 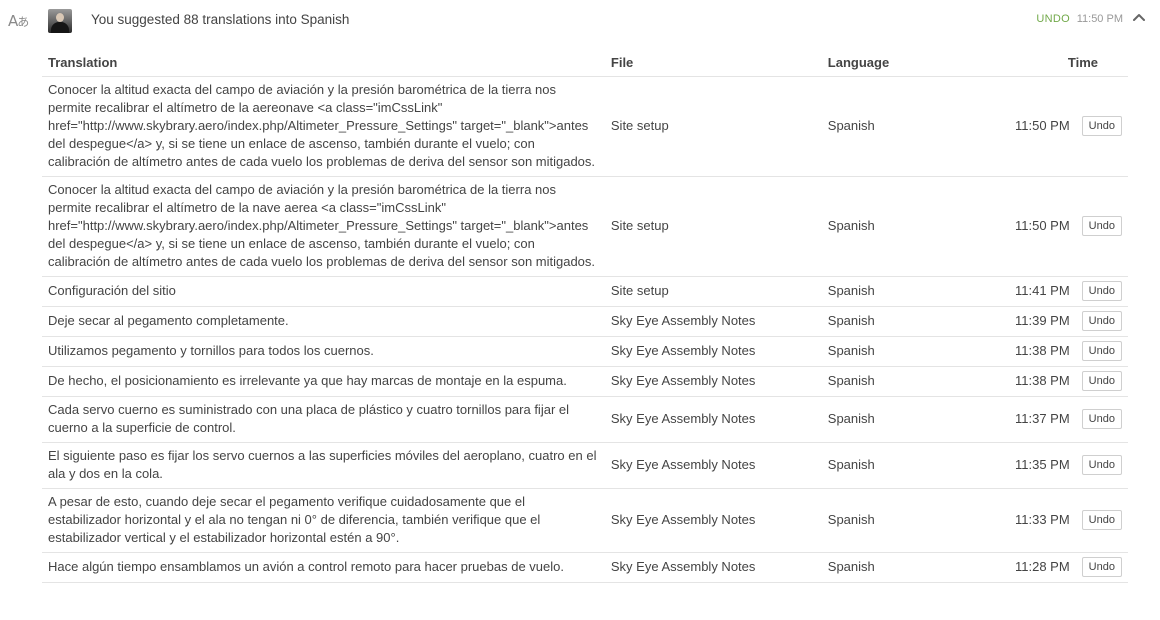 I want to click on table-header-row: Translation File Language Time, so click(x=585, y=63).